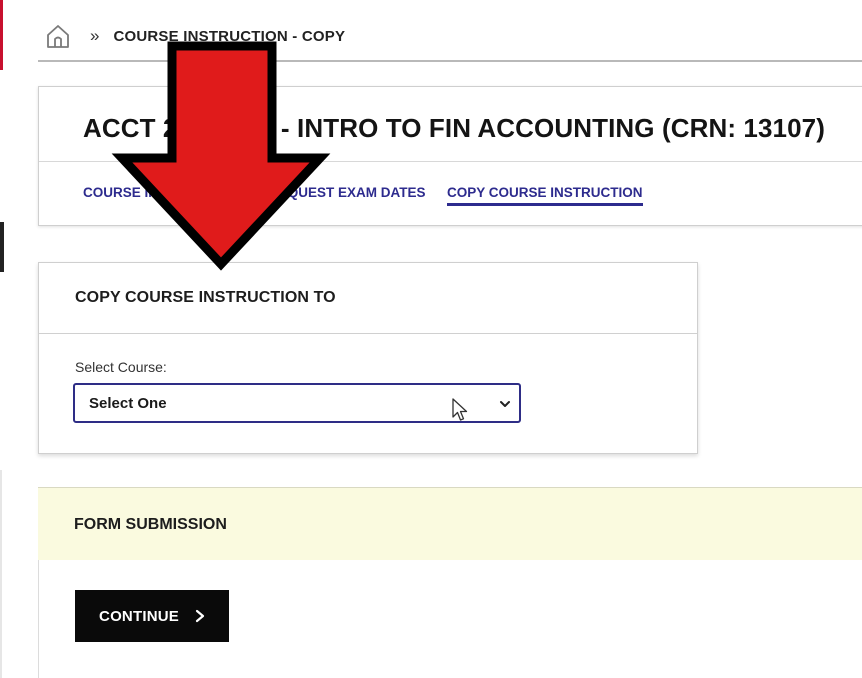 This screenshot has height=678, width=862. I want to click on copy-card-title: COPY COURSE INSTRUCTION TO, so click(205, 297).